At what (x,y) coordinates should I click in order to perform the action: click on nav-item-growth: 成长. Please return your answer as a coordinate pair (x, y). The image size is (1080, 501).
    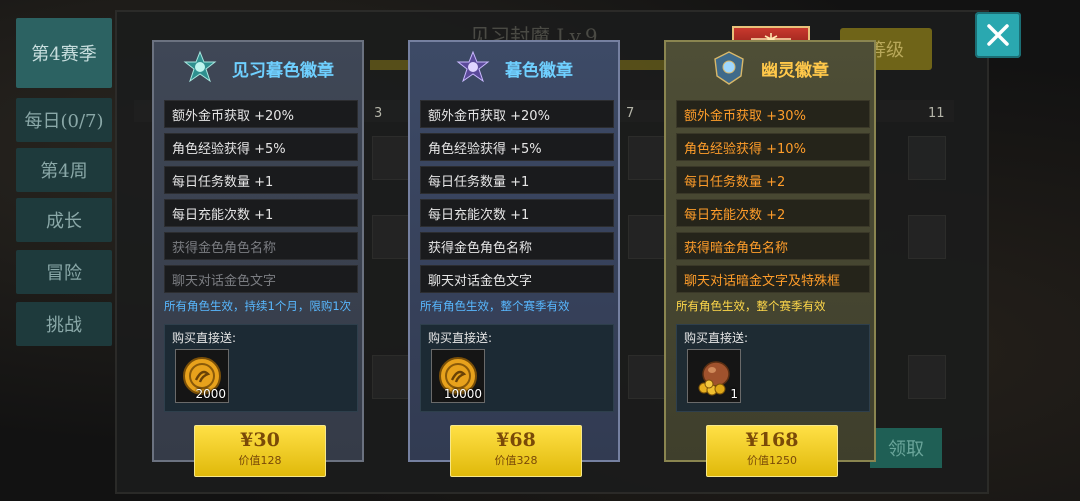
    Looking at the image, I should click on (64, 220).